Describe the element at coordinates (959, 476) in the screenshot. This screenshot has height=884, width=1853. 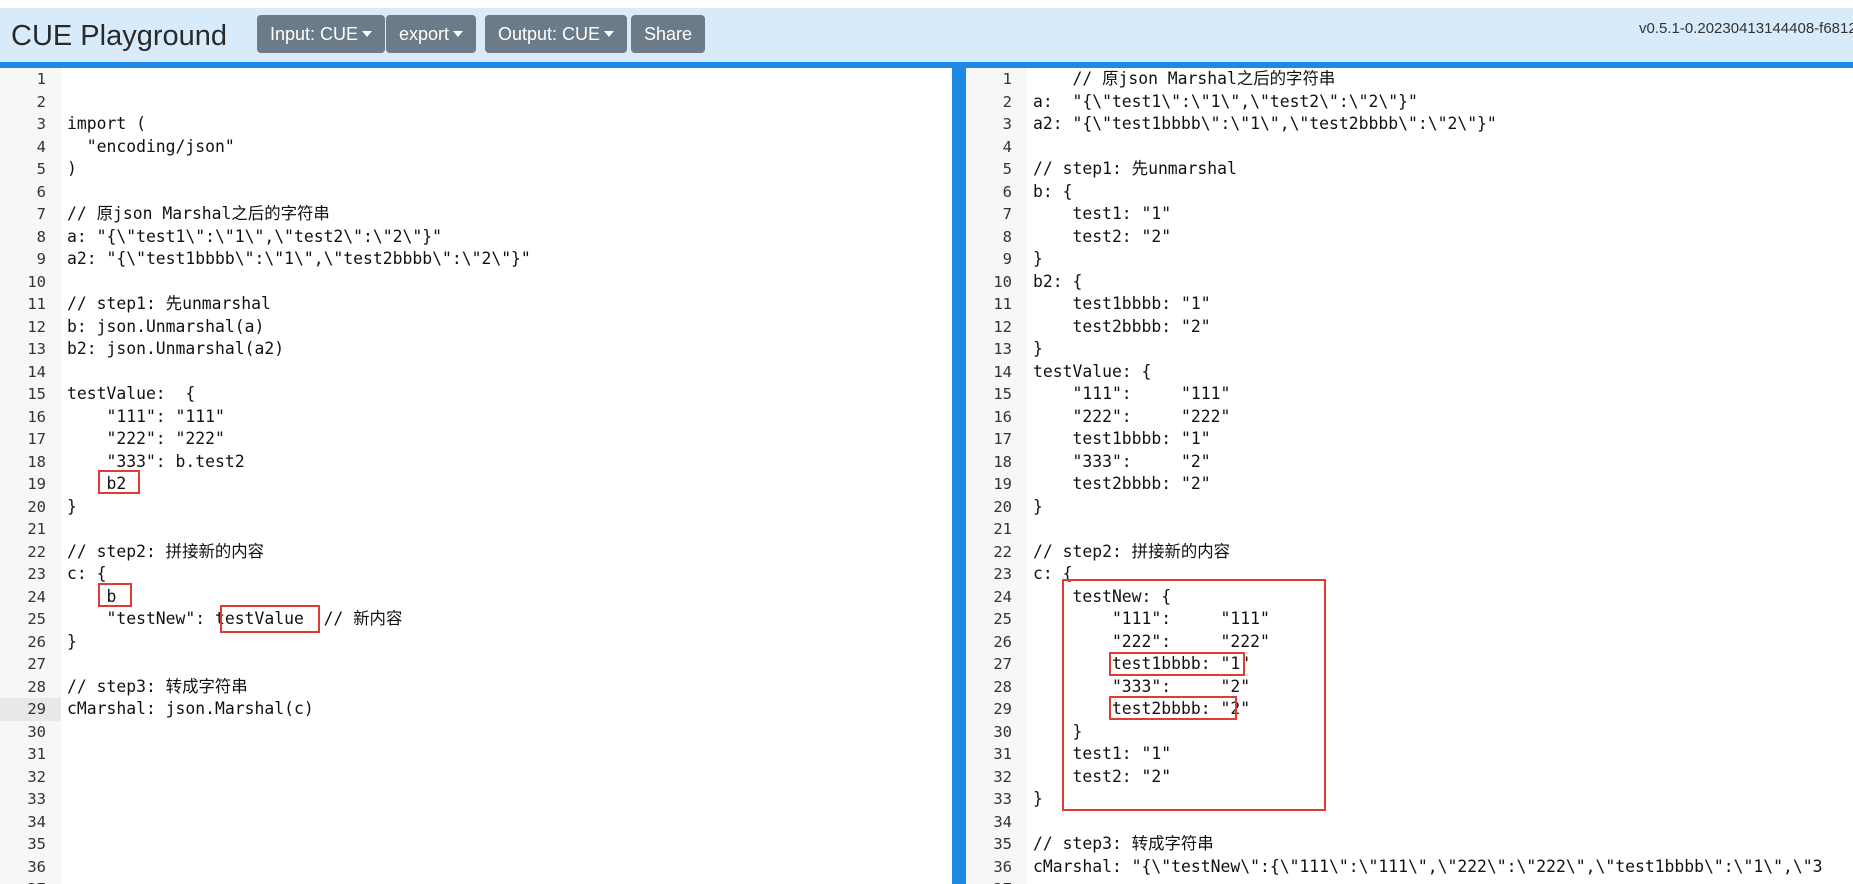
I see `pane-divider` at that location.